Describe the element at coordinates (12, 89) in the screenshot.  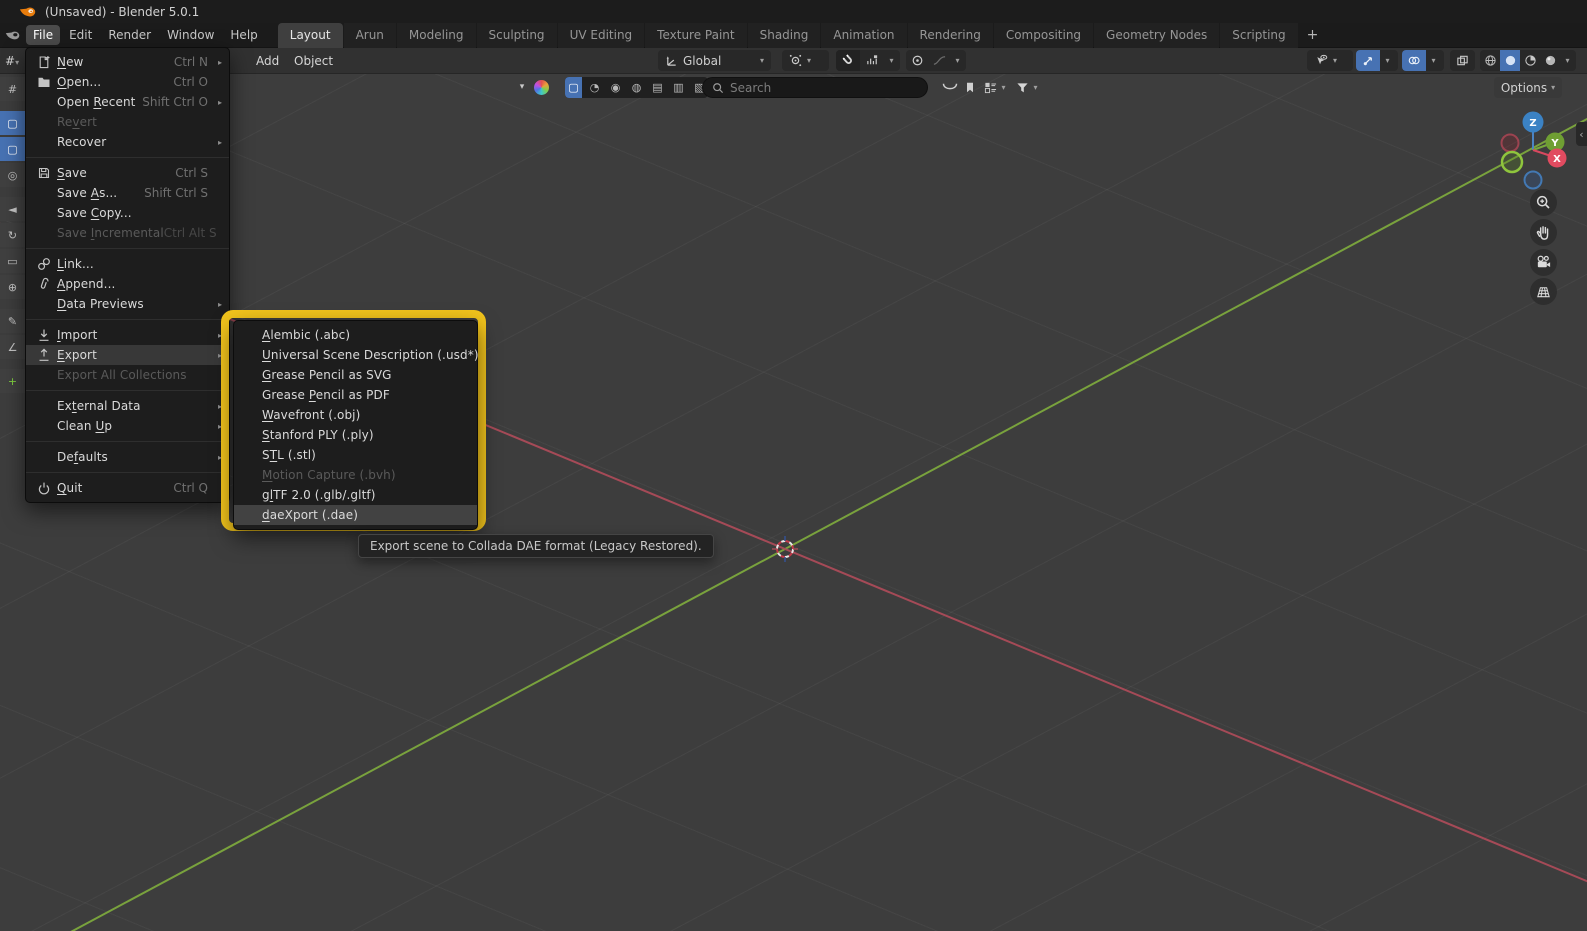
I see `editor-type-icon: #` at that location.